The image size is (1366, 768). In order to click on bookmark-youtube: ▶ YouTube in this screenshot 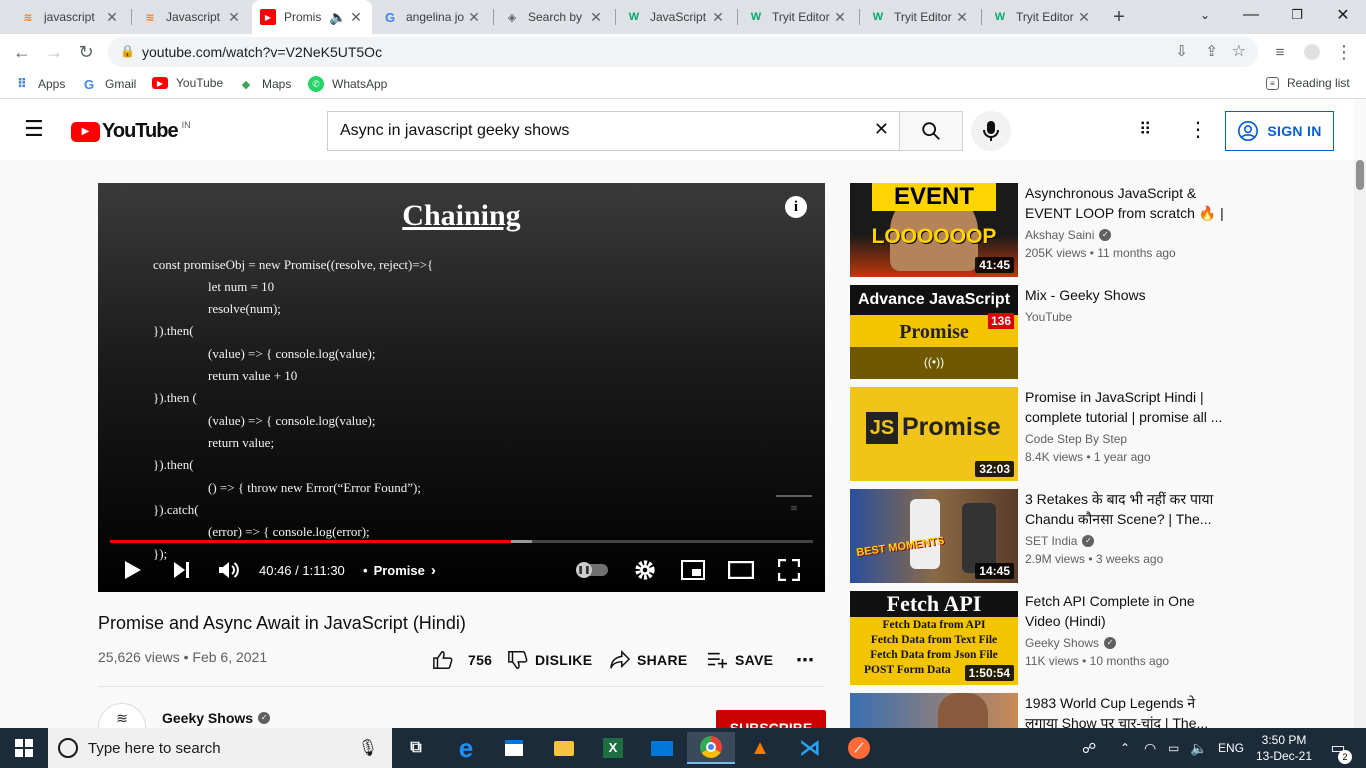, I will do `click(187, 83)`.